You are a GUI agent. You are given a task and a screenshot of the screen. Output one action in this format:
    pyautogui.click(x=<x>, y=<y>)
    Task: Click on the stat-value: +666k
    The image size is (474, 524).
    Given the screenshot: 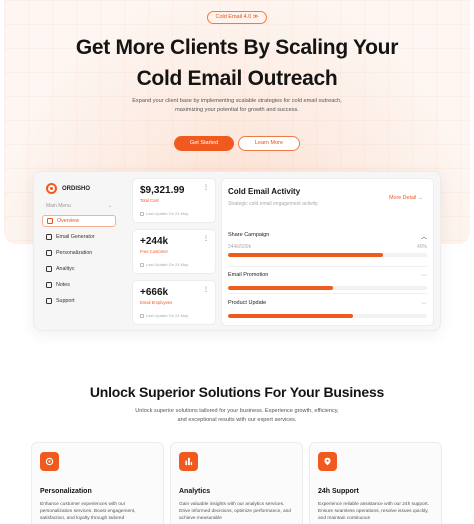 What is the action you would take?
    pyautogui.click(x=154, y=292)
    